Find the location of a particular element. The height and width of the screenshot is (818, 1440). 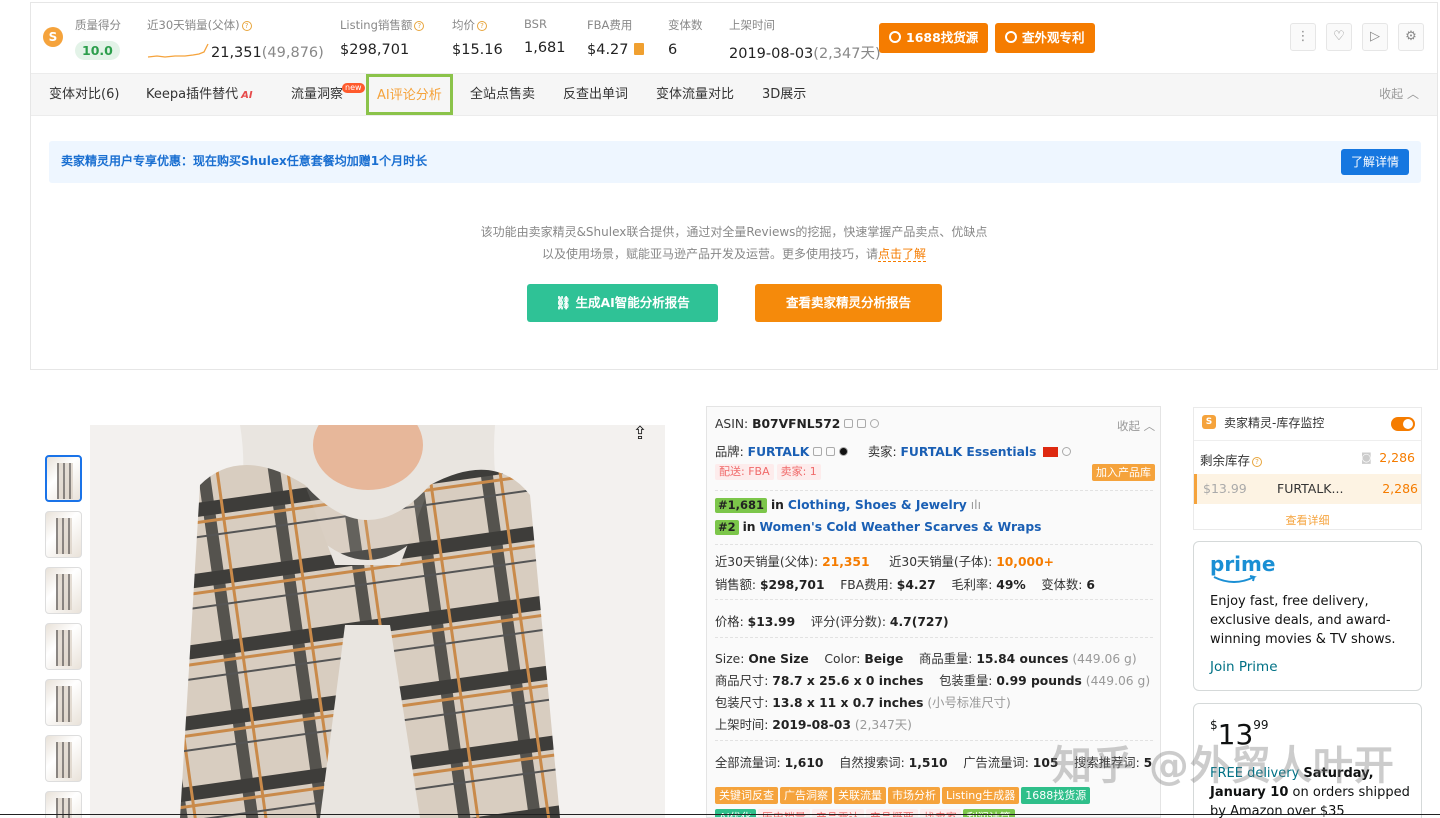

tool-chip-related-traffic: 关联流量 is located at coordinates (860, 795).